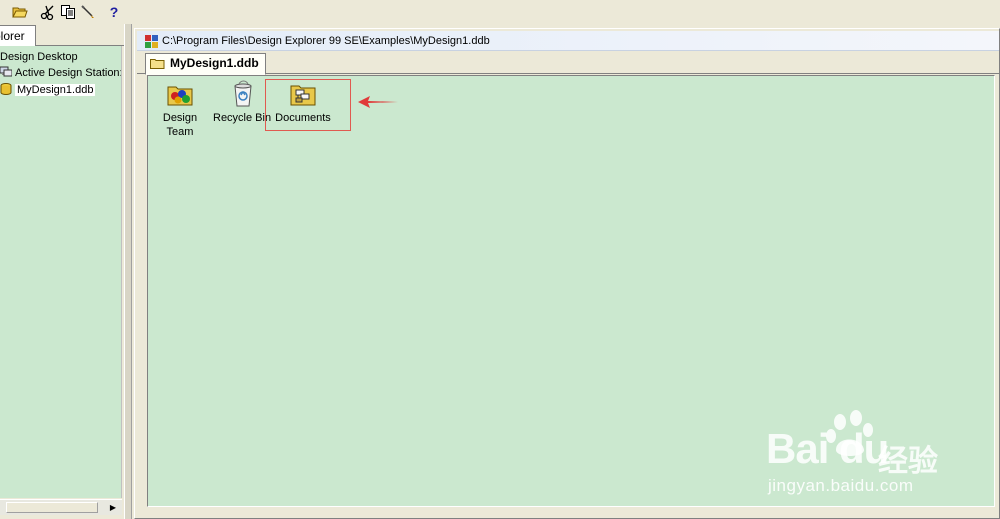  What do you see at coordinates (214, 63) in the screenshot?
I see `tab-mydesign1-label: MyDesign1.ddb` at bounding box center [214, 63].